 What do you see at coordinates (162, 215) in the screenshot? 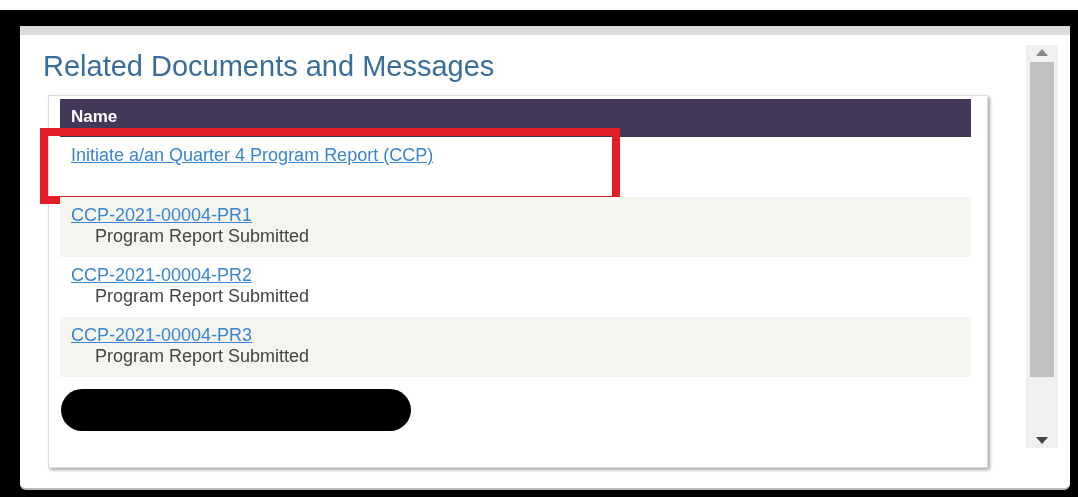
I see `document-link: CCP-2021-00004-PR1` at bounding box center [162, 215].